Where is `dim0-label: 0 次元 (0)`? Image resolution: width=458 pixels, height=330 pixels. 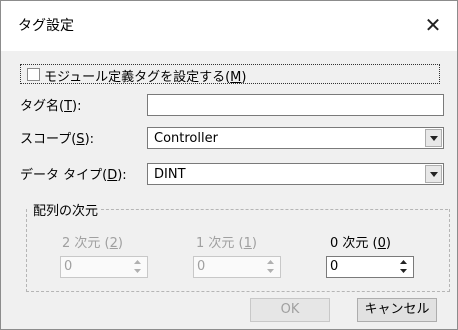
dim0-label: 0 次元 (0) is located at coordinates (360, 243).